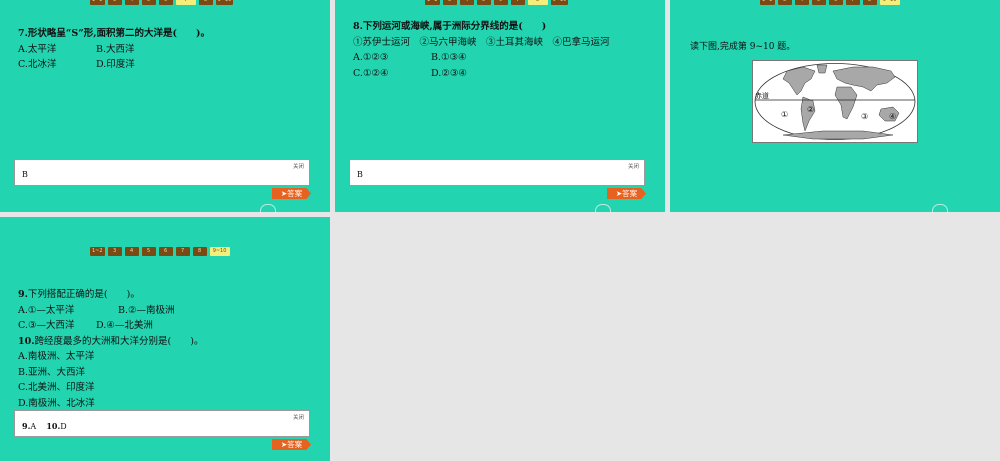 The width and height of the screenshot is (1000, 461). What do you see at coordinates (371, 57) in the screenshot?
I see `option-a: A.①②③` at bounding box center [371, 57].